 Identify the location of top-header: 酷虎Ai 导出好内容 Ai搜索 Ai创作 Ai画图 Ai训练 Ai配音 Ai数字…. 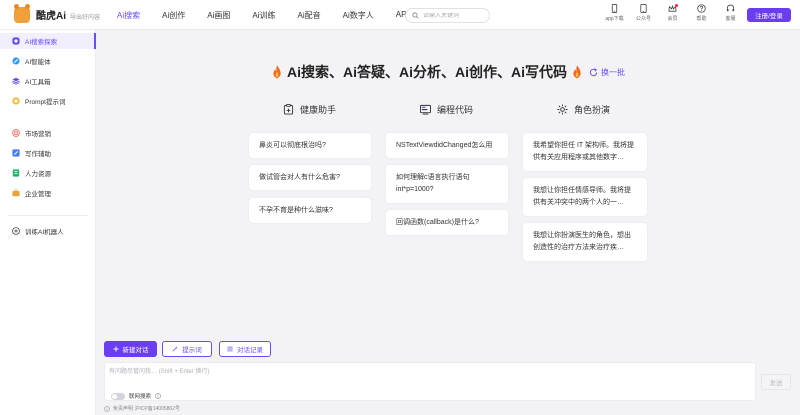
(400, 15).